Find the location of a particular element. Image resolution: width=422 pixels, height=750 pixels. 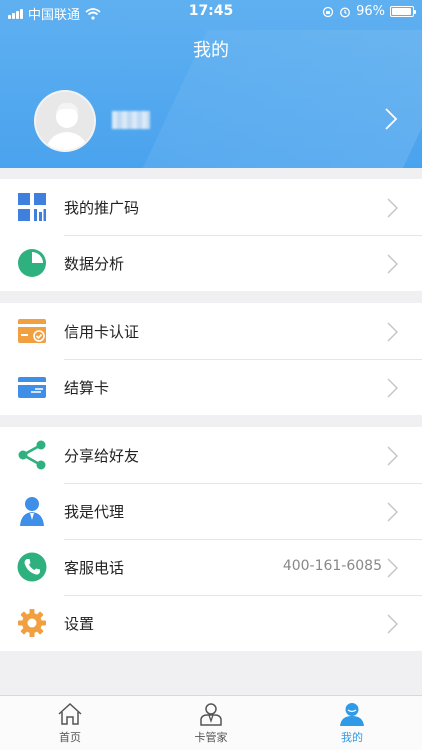

menu-group-cards: 信用卡认证 结算卡 is located at coordinates (211, 359).